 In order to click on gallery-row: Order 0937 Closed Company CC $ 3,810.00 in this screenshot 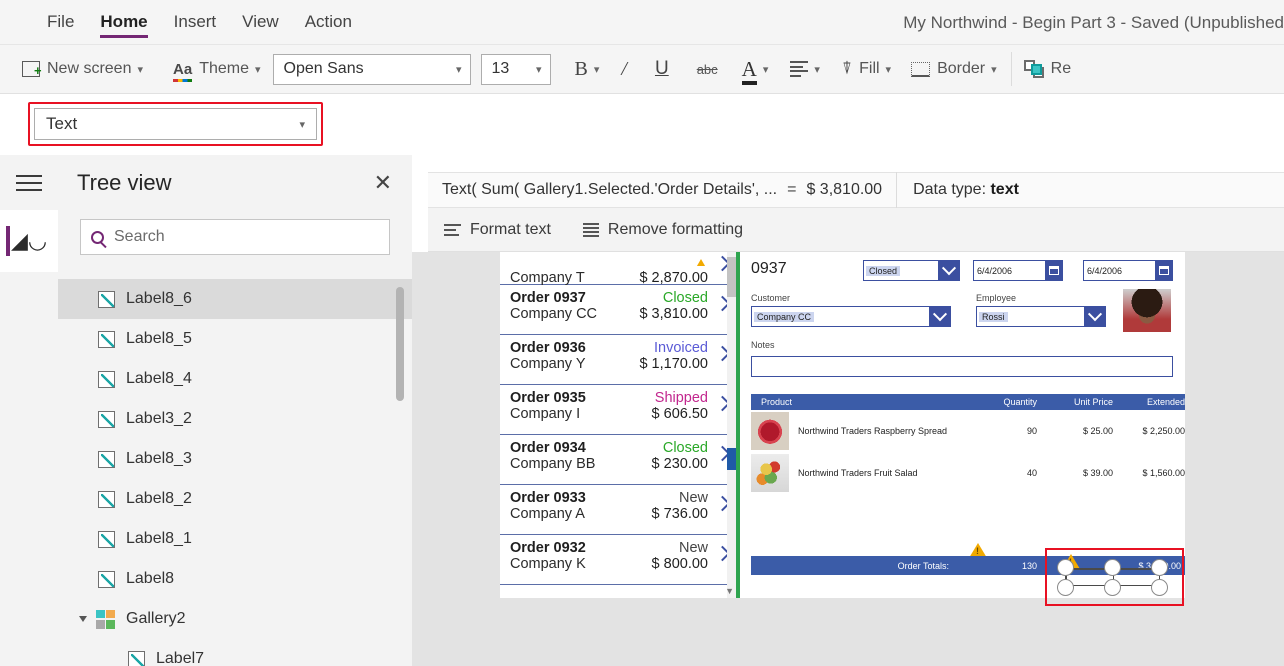, I will do `click(618, 310)`.